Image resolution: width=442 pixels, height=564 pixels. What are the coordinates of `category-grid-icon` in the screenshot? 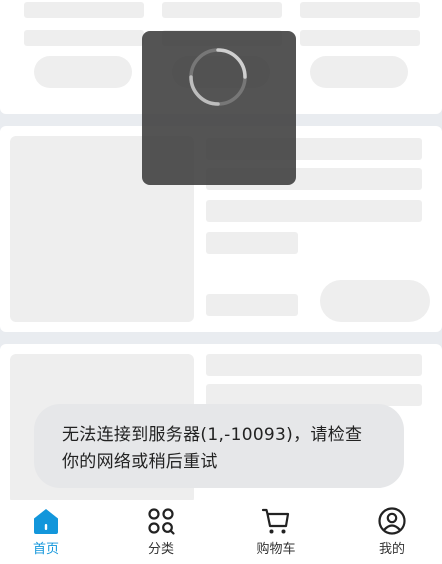 It's located at (161, 521).